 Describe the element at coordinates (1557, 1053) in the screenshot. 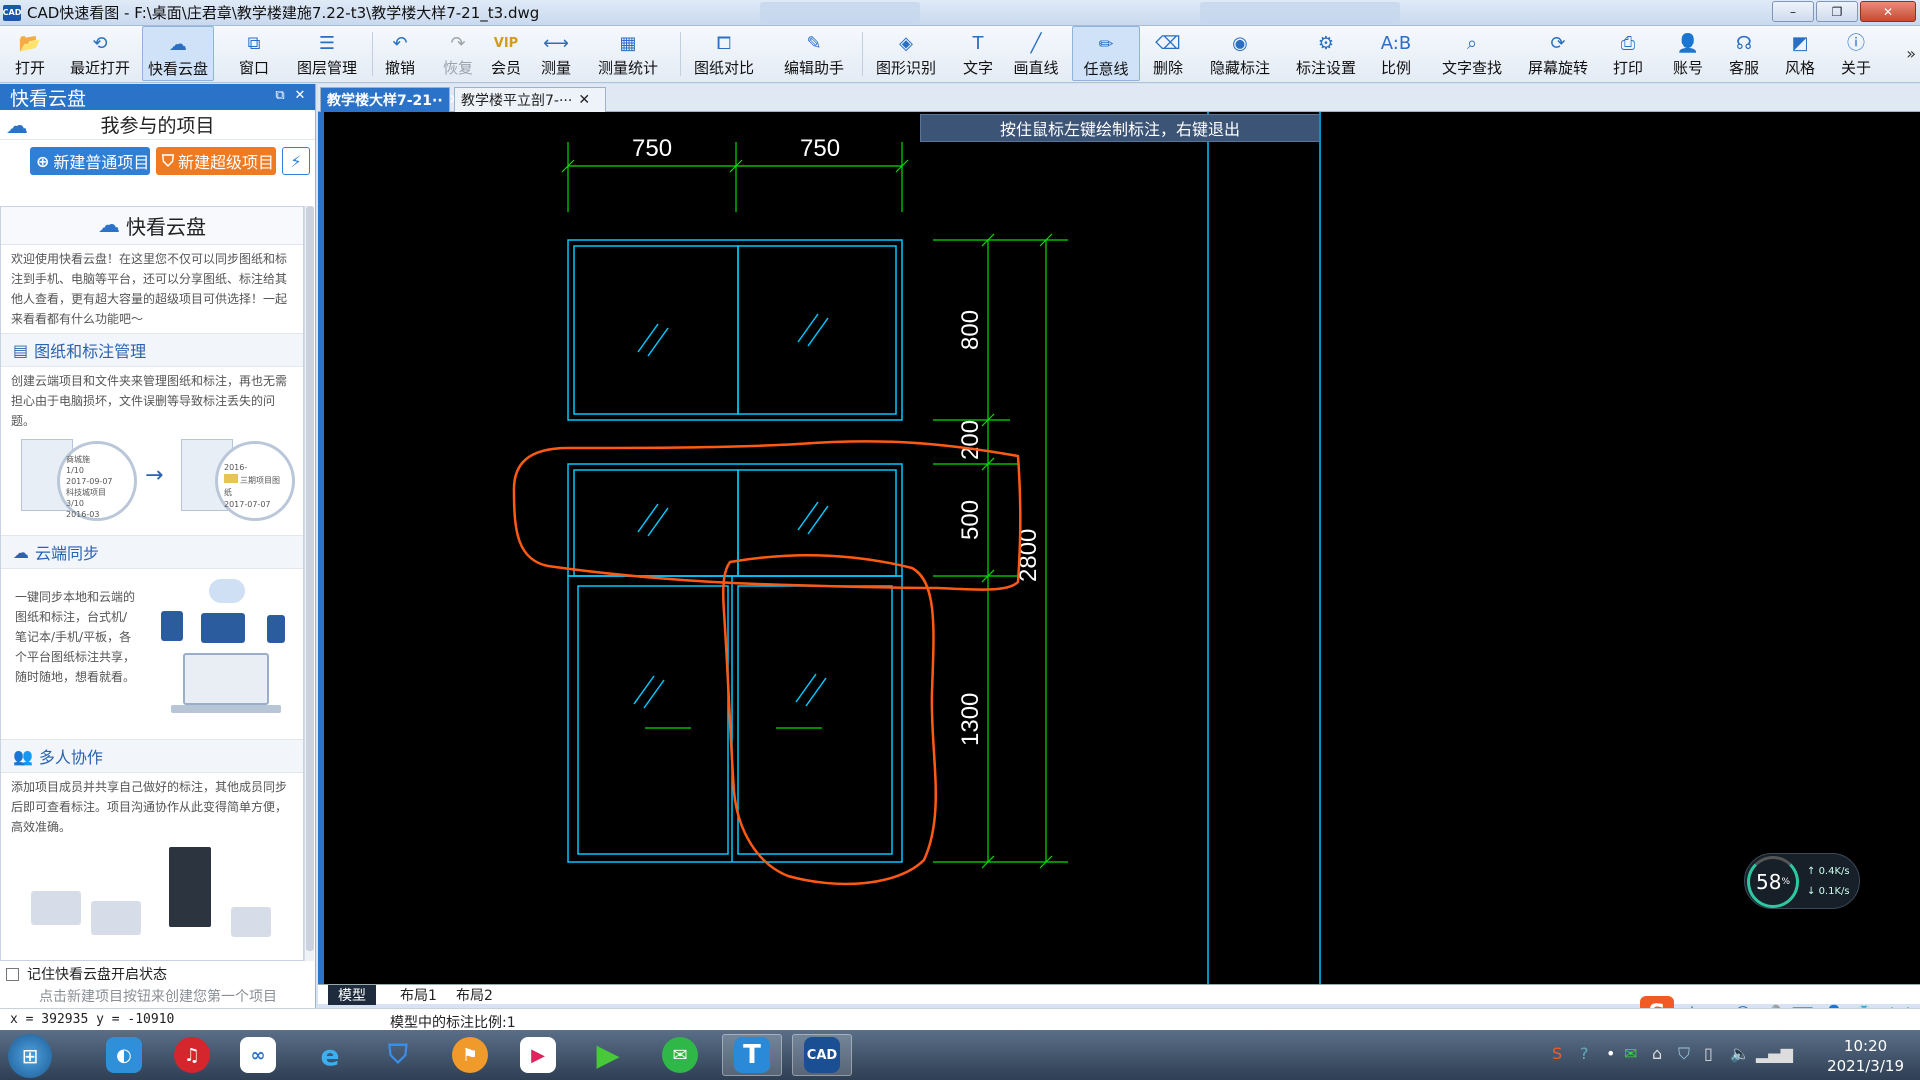

I see `sogou-tray-icon: S` at that location.